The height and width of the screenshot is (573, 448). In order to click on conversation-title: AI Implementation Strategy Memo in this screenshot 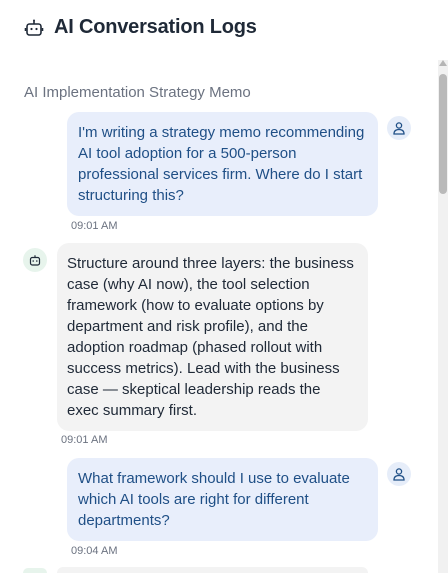, I will do `click(137, 92)`.